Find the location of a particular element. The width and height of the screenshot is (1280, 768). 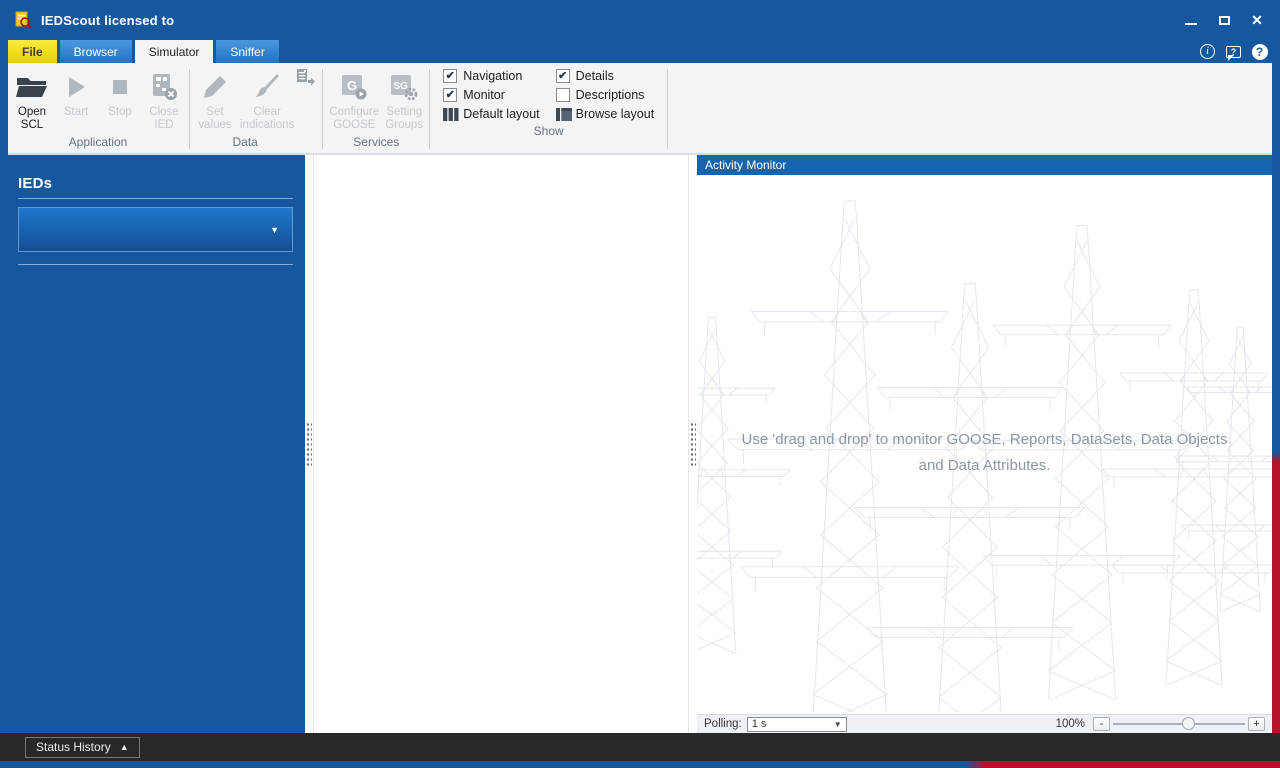

start-button: Start is located at coordinates (76, 93).